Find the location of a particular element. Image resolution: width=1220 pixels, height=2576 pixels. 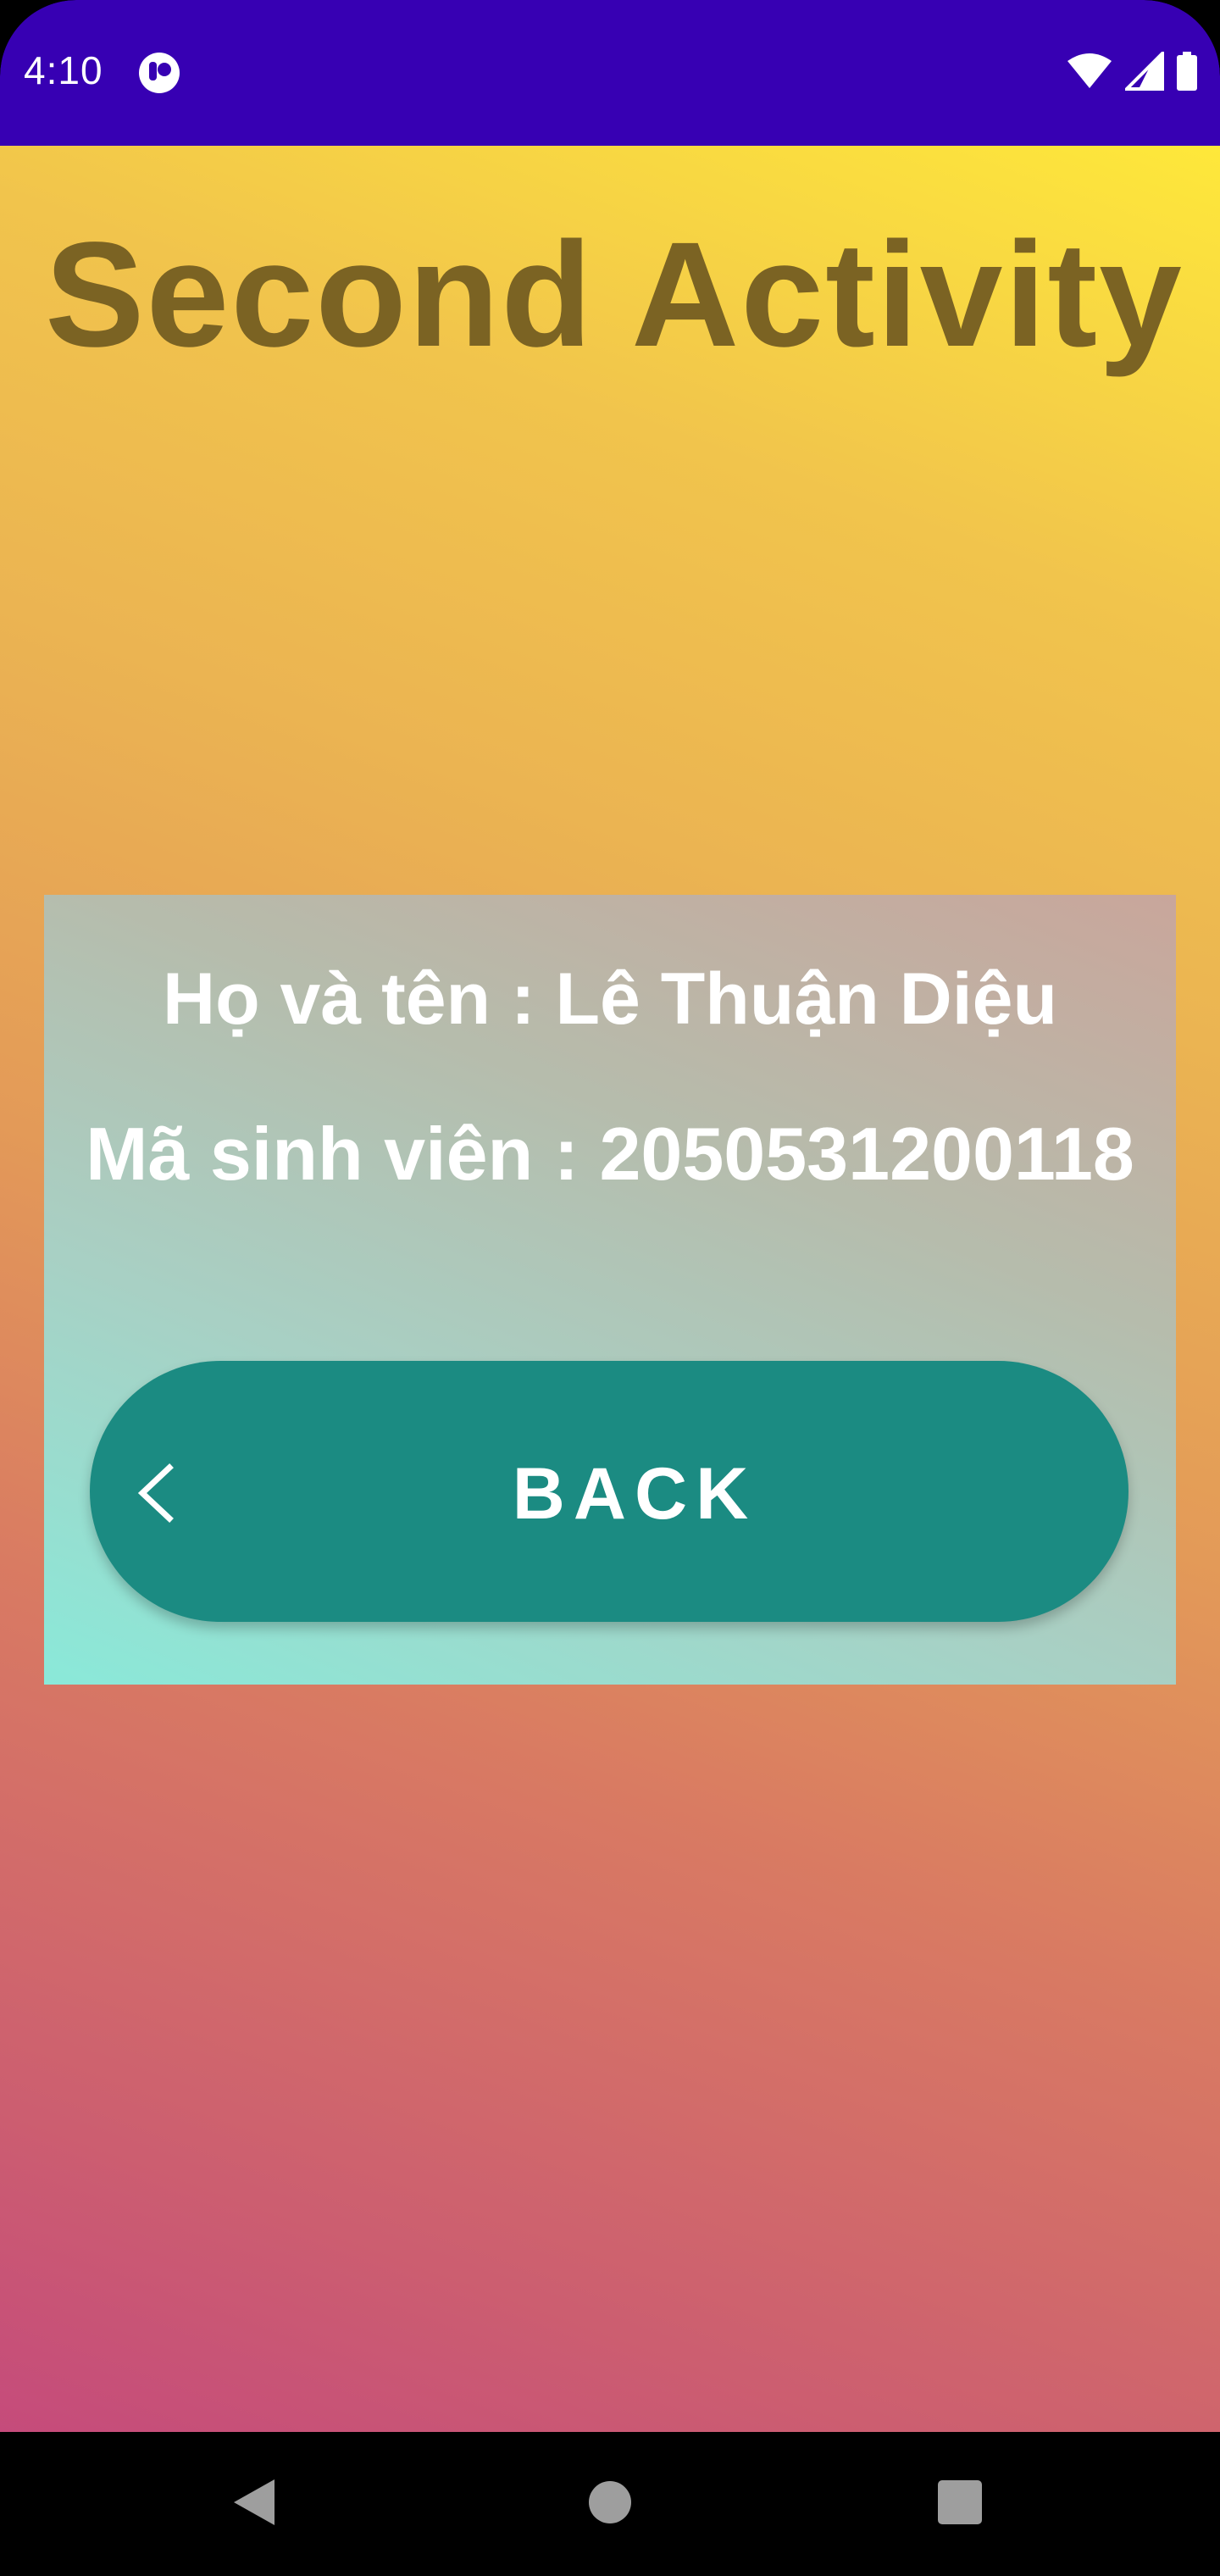

student-id-text: Mã sinh viên : 2050531200118 is located at coordinates (610, 1154).